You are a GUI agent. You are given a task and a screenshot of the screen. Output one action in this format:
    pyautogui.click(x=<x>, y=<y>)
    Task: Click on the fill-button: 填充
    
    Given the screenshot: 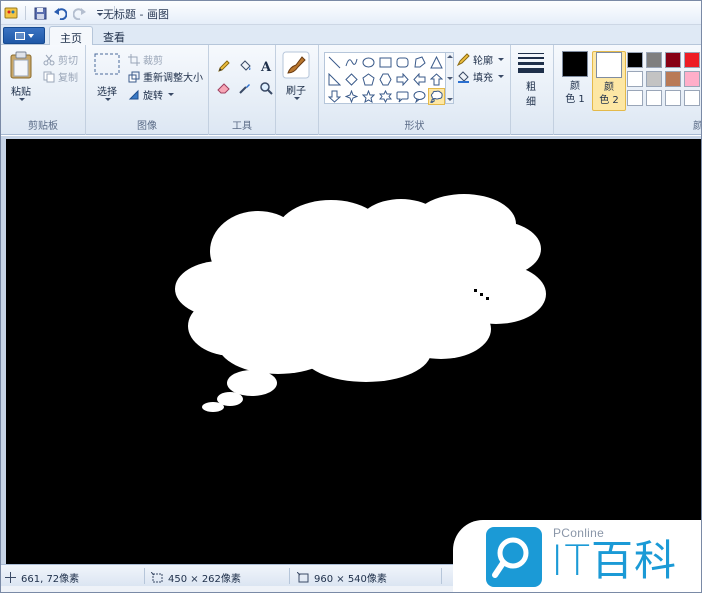 What is the action you would take?
    pyautogui.click(x=480, y=76)
    